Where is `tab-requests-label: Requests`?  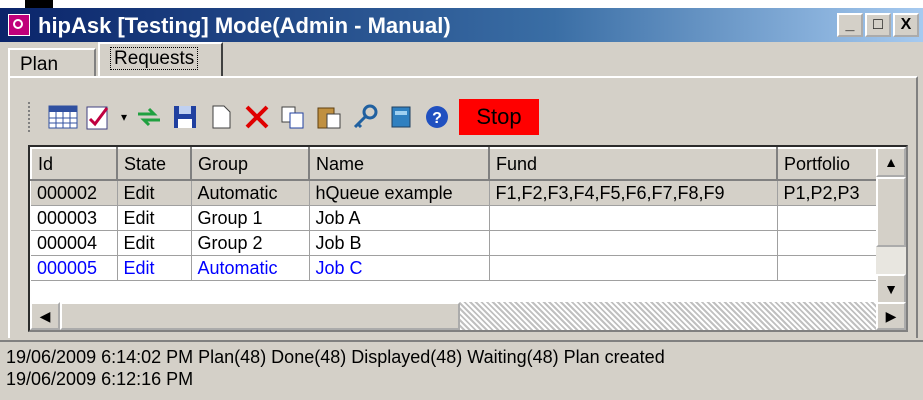
tab-requests-label: Requests is located at coordinates (154, 58).